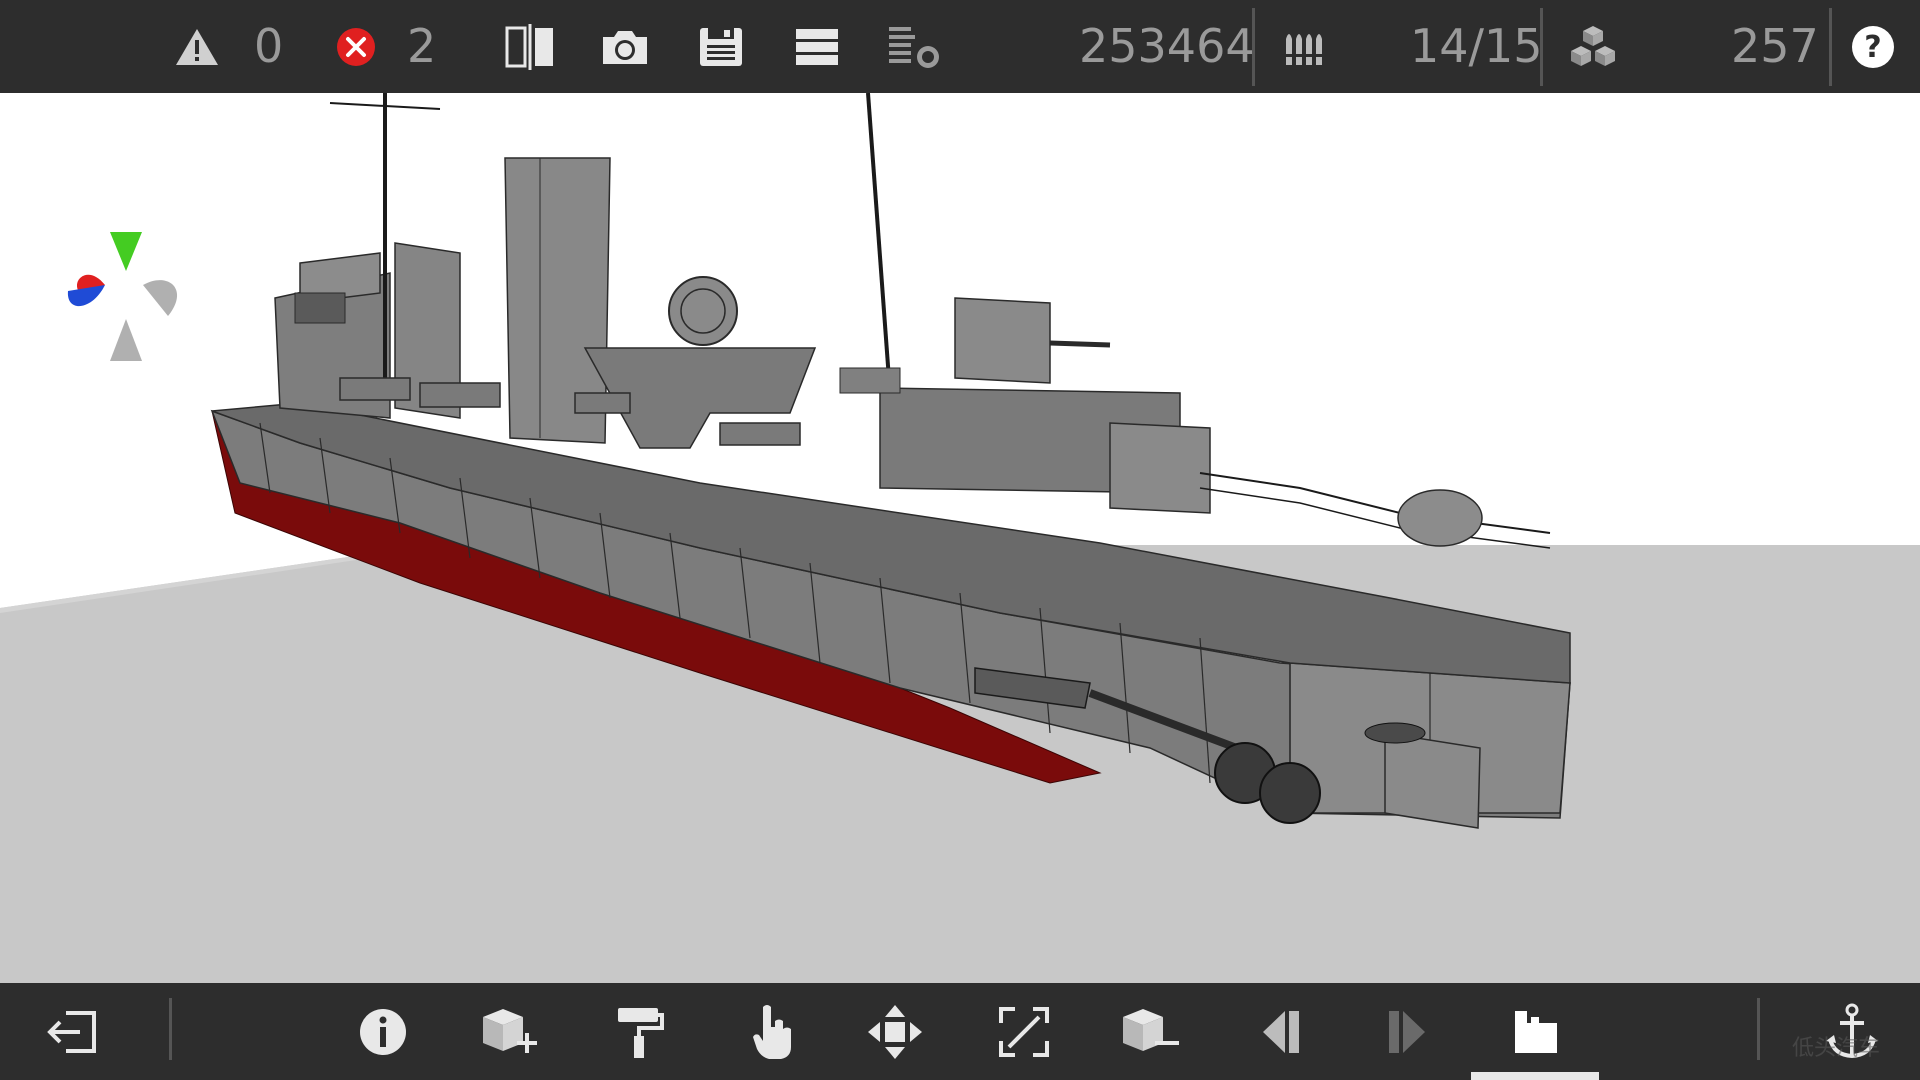 Image resolution: width=1920 pixels, height=1080 pixels. What do you see at coordinates (960, 46) in the screenshot?
I see `top-toolbar` at bounding box center [960, 46].